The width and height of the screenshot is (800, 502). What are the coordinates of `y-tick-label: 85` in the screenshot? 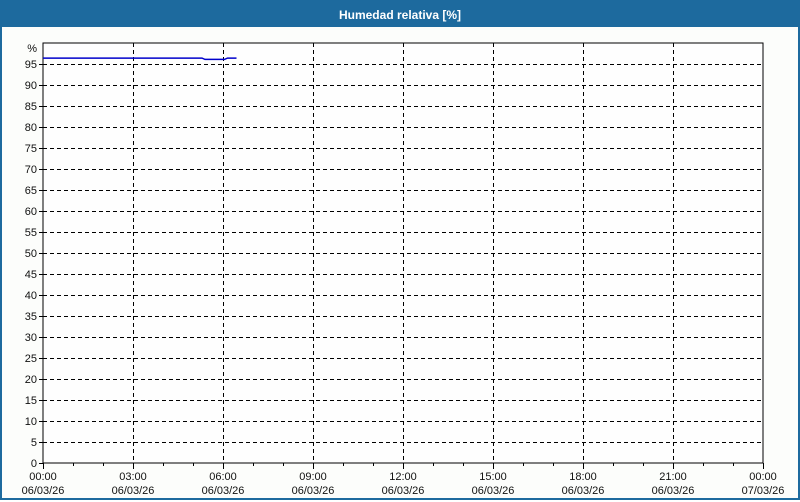 It's located at (31, 107).